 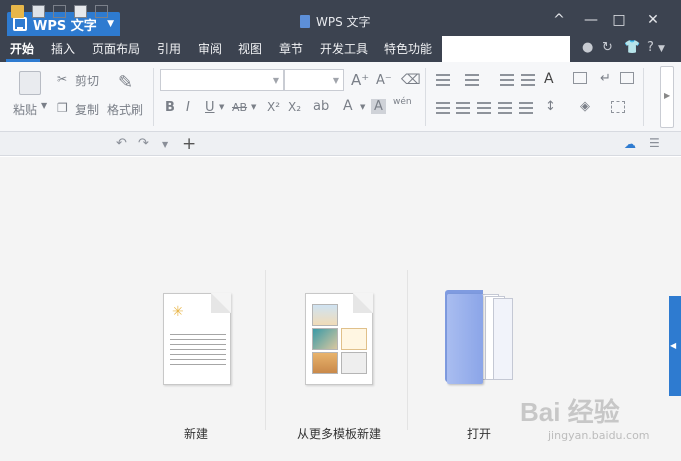 I want to click on tab-view: 视图, so click(x=250, y=48).